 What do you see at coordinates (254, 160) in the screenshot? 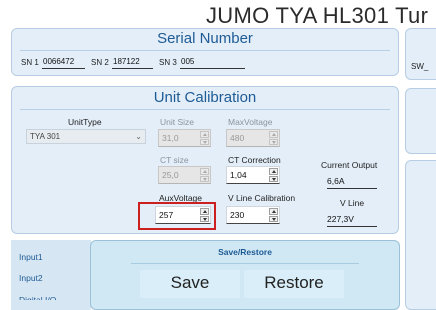
I see `ct-correction-label: CT Correction` at bounding box center [254, 160].